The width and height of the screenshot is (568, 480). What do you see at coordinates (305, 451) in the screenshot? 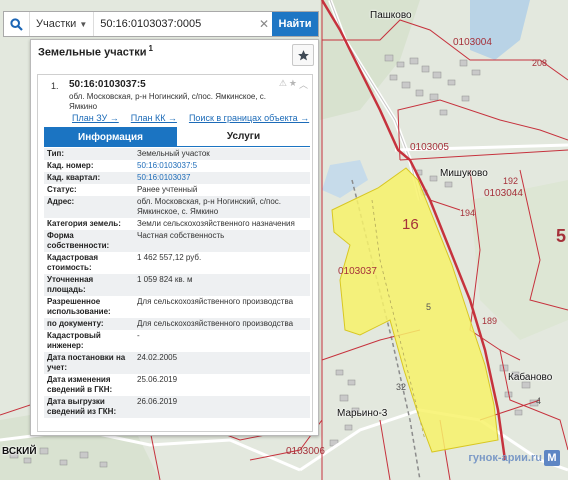
I see `quarter-label-0103006: 0103006` at bounding box center [305, 451].